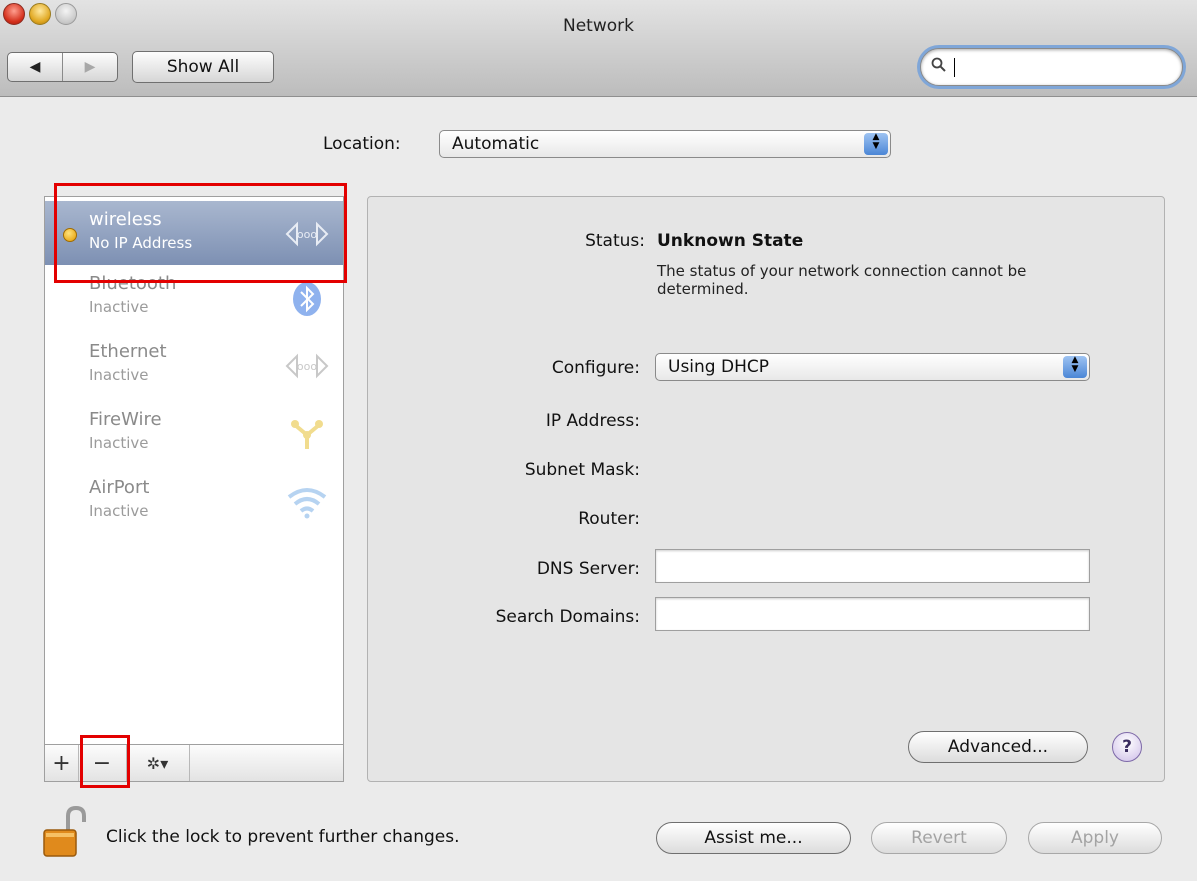  I want to click on lock-icon, so click(65, 832).